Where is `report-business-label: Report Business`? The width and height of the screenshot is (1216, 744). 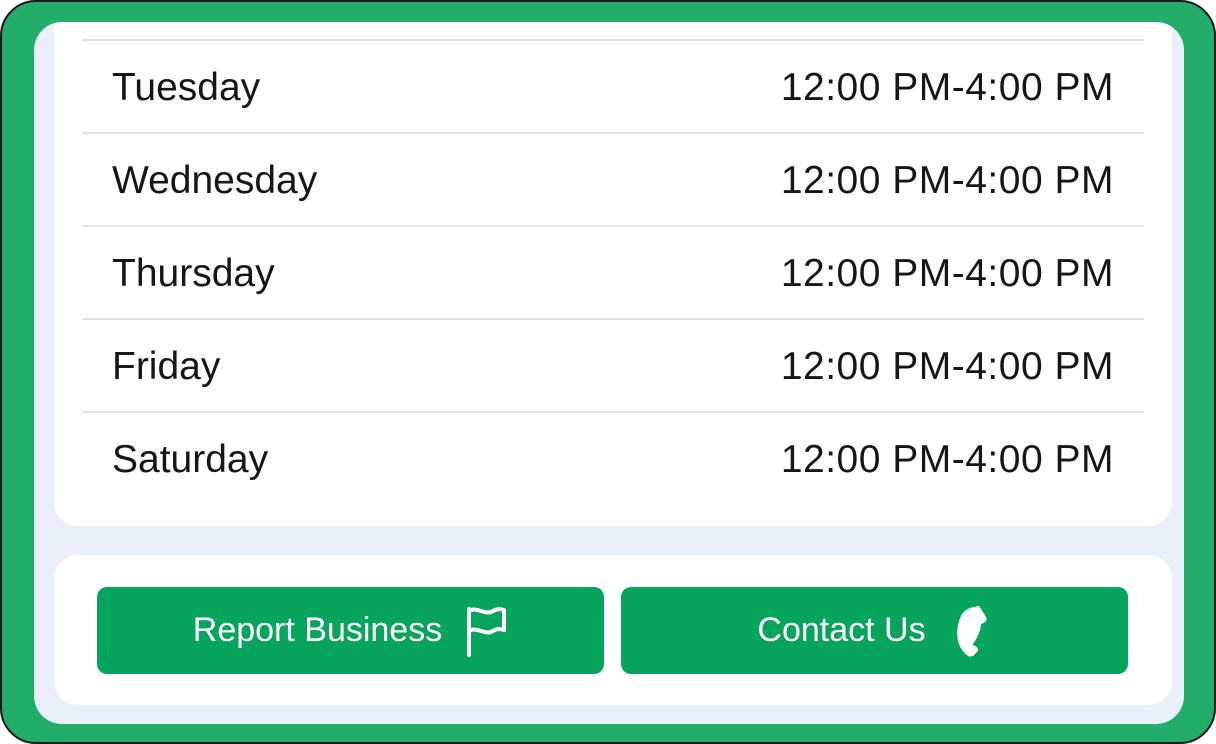
report-business-label: Report Business is located at coordinates (317, 630).